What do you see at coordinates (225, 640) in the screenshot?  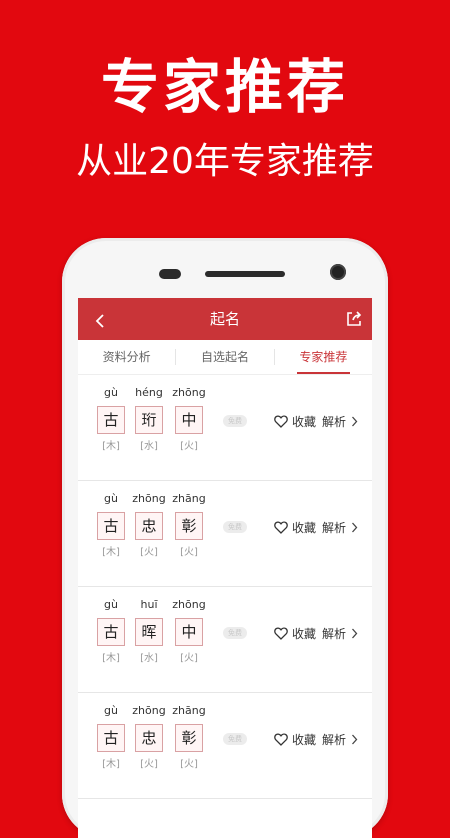 I see `name-row: gù 古 [木] huī 晖 [水] zhōng 中 [火] 免费 收藏 解析` at bounding box center [225, 640].